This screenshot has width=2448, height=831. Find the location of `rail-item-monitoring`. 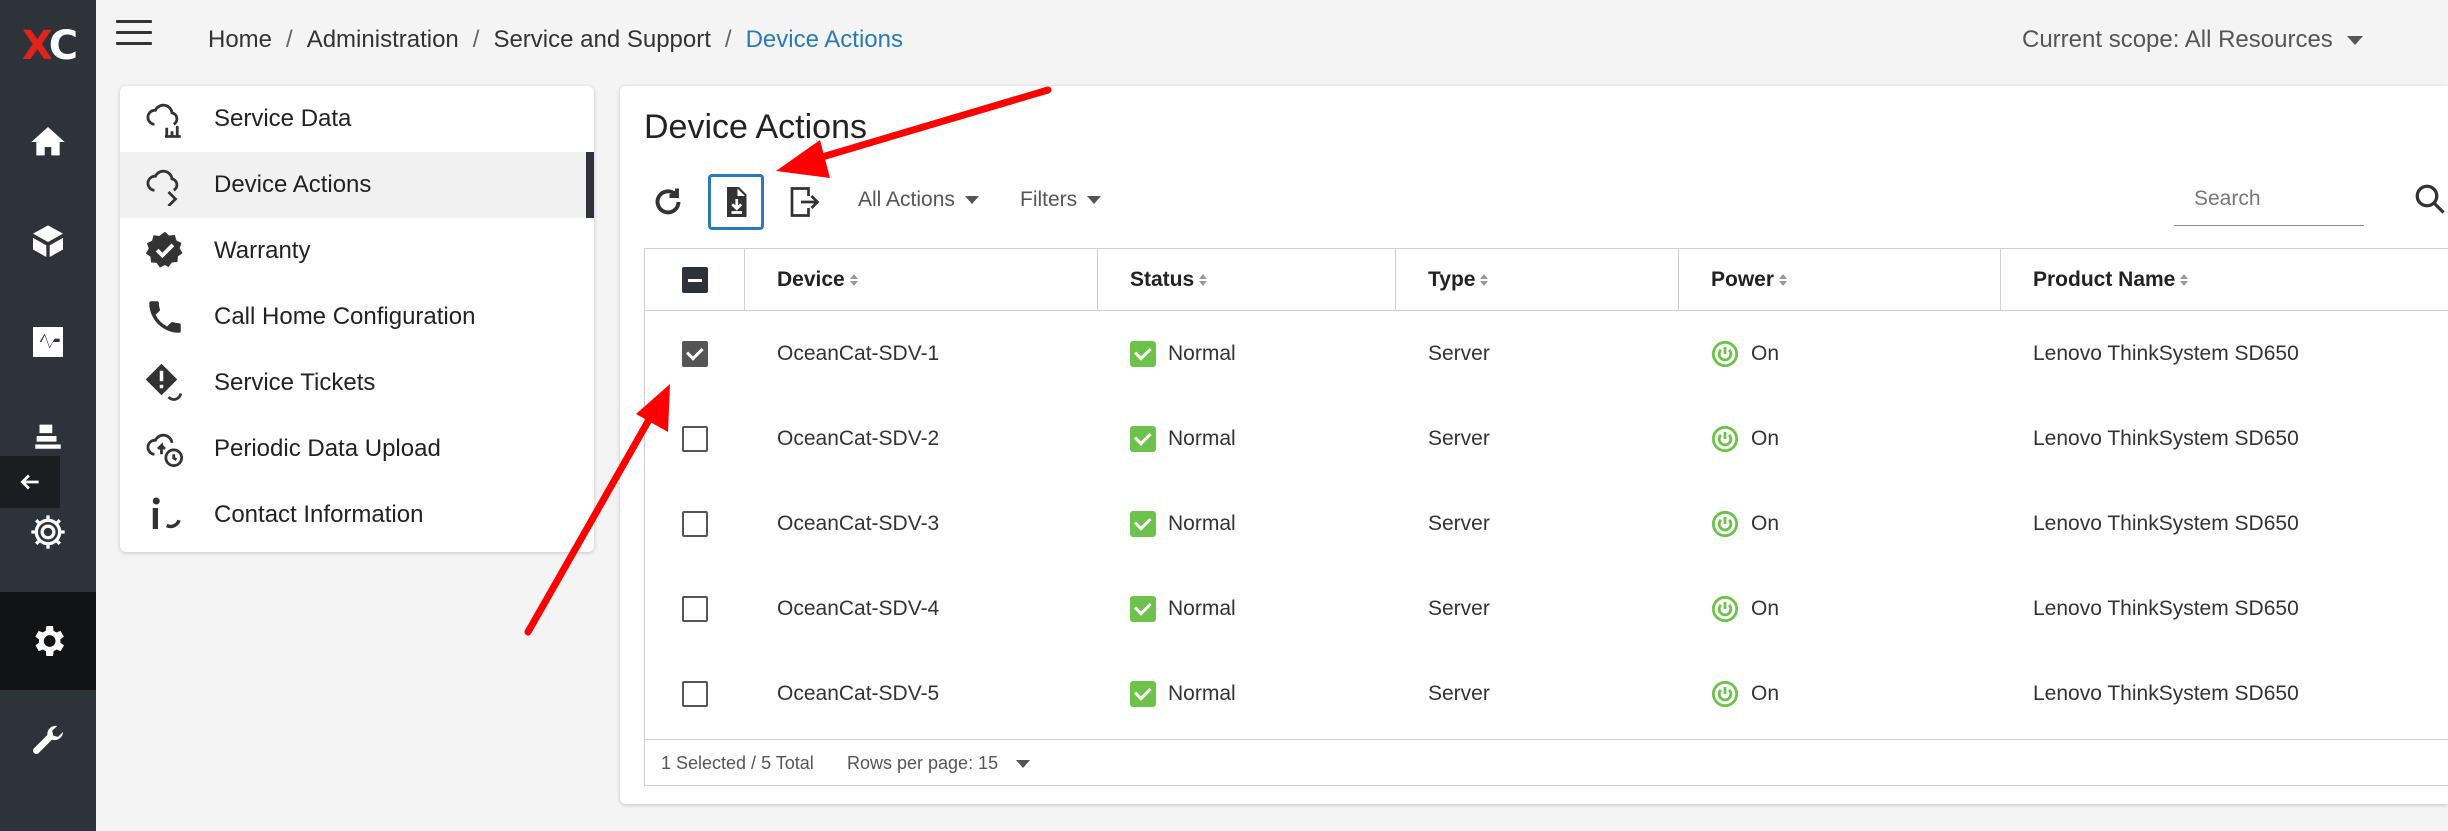

rail-item-monitoring is located at coordinates (48, 342).